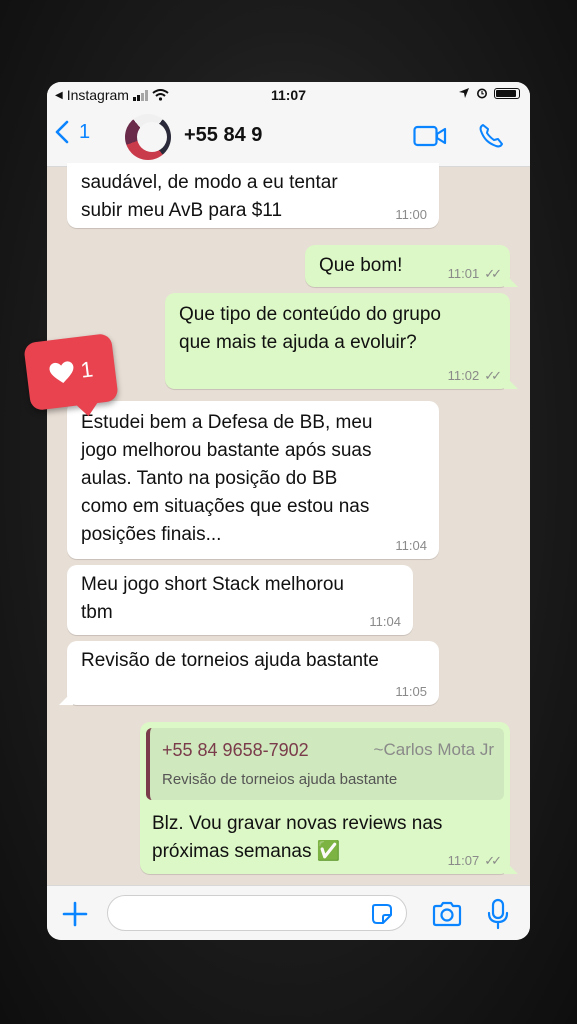 The image size is (577, 1024). Describe the element at coordinates (482, 93) in the screenshot. I see `alarm-icon` at that location.